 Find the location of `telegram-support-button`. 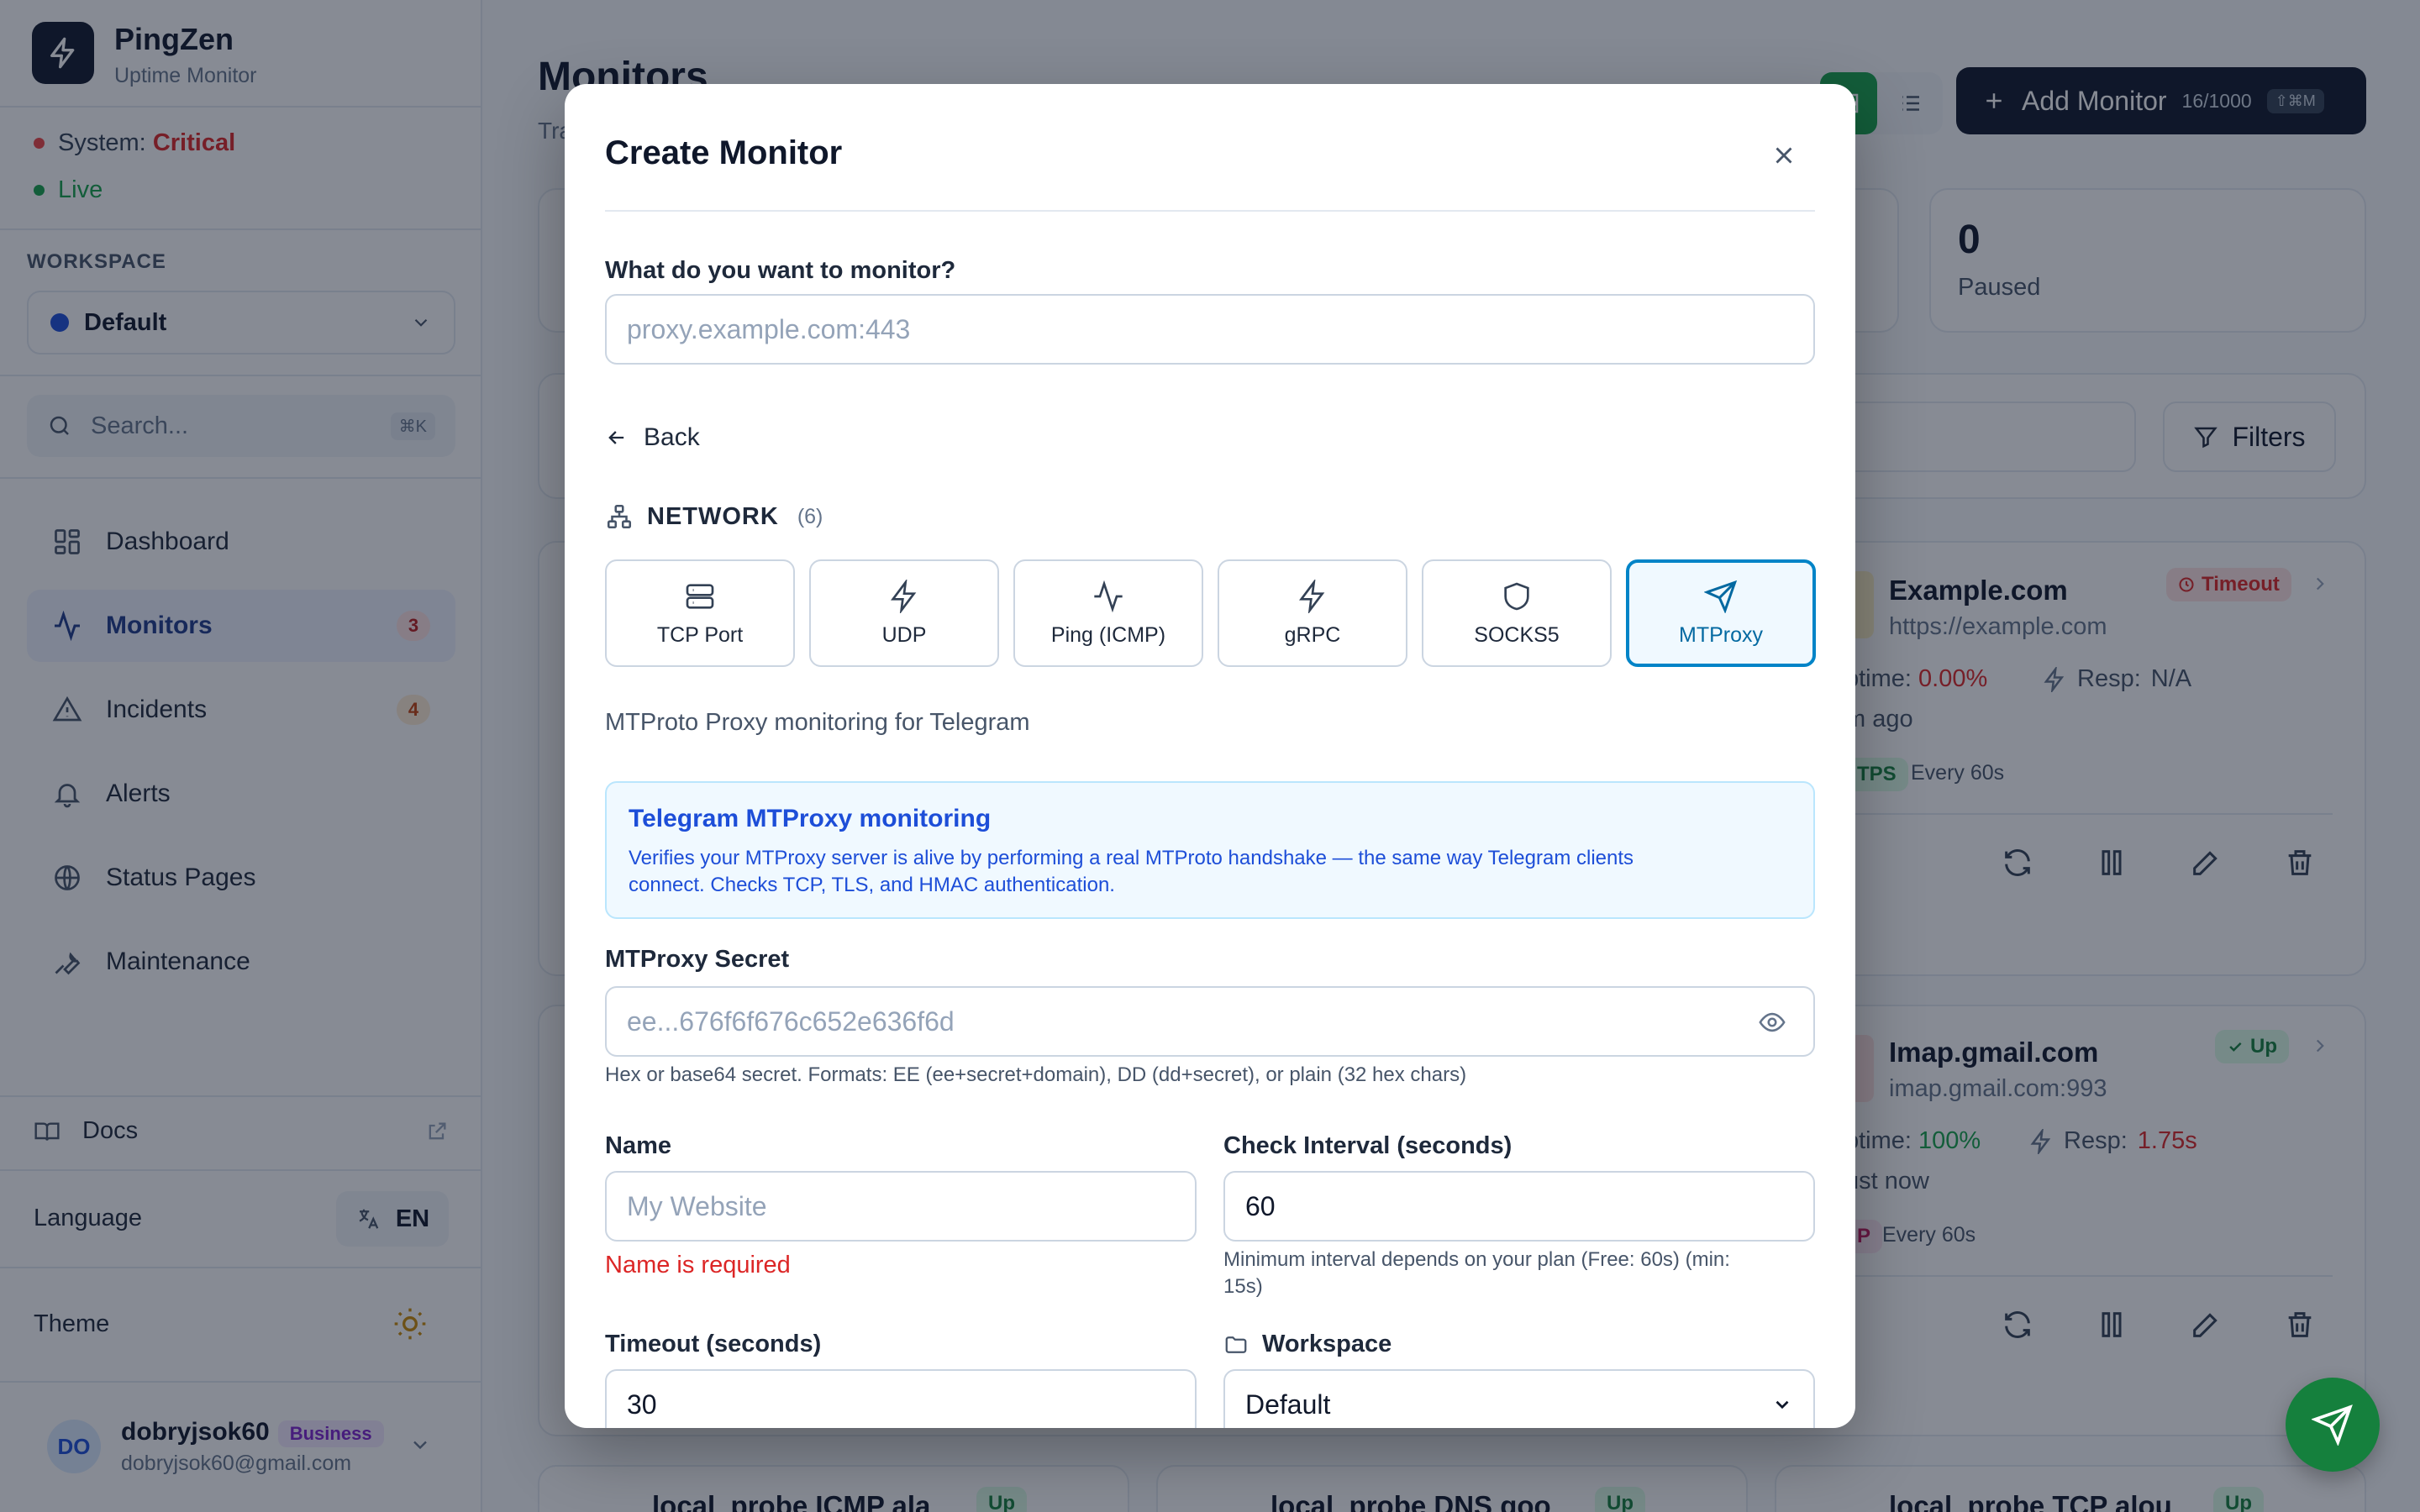

telegram-support-button is located at coordinates (2333, 1425).